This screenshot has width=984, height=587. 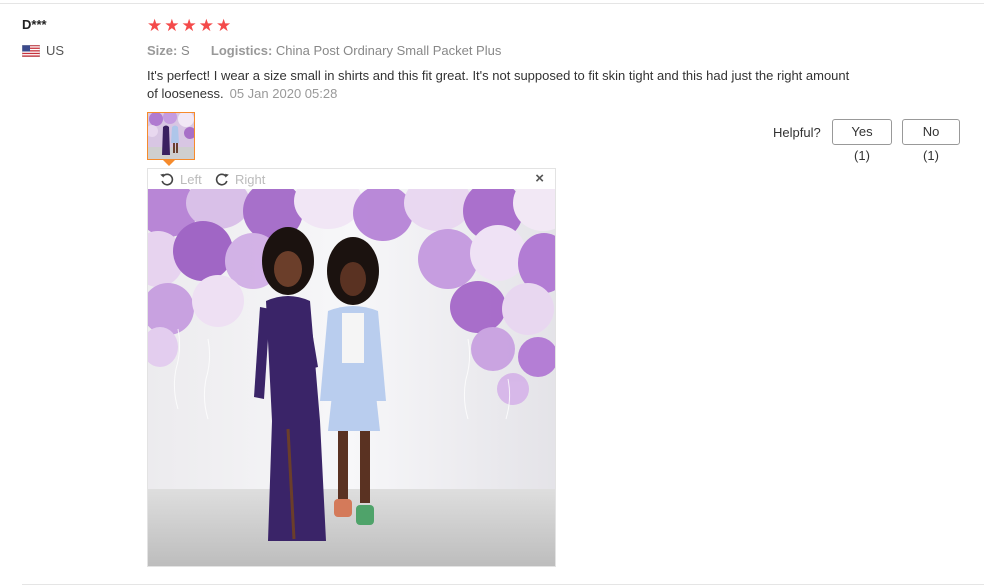 I want to click on helpful-no-button: No (1), so click(x=931, y=141).